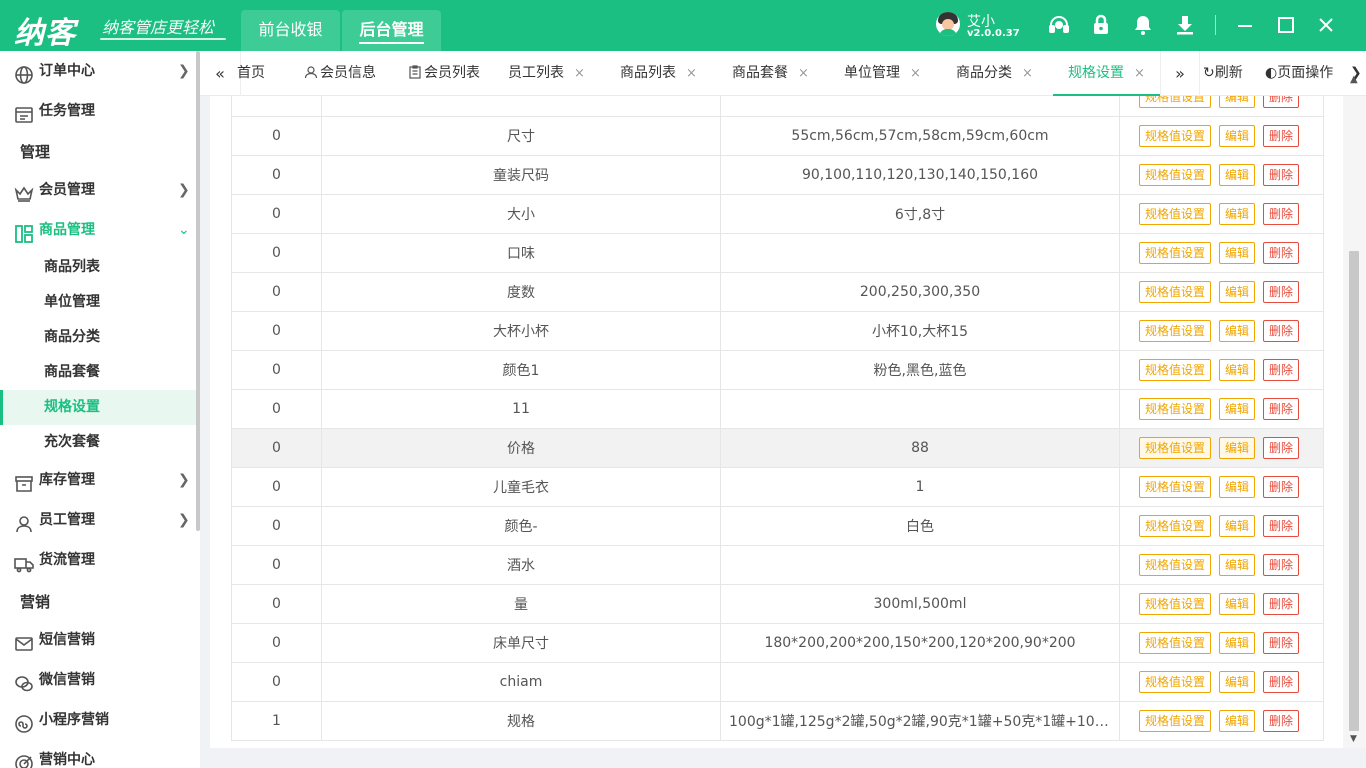 This screenshot has height=768, width=1366. I want to click on tab-product-list: 商品列表 ×, so click(658, 73).